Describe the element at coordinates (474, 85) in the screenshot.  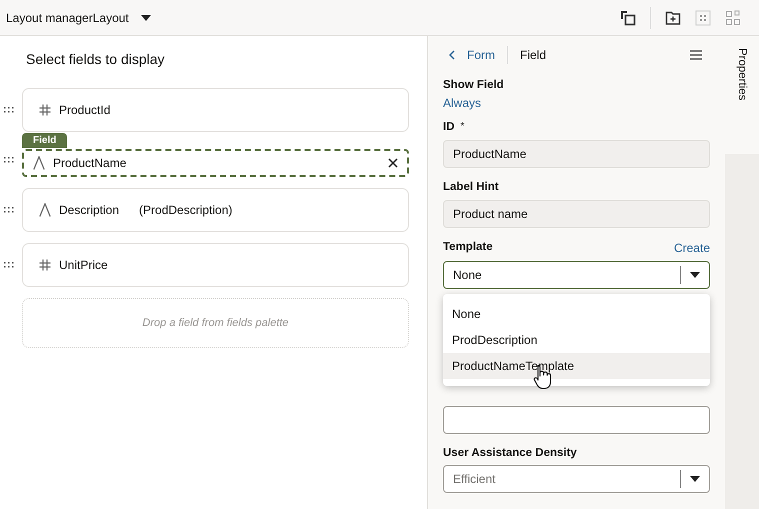
I see `field-label: Show Field` at that location.